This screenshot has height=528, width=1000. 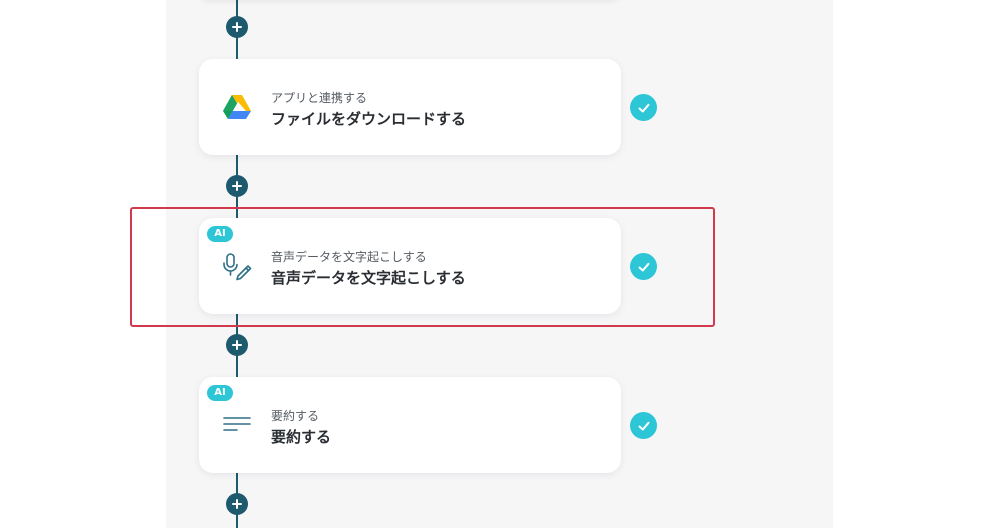 I want to click on step-subtitle: アプリと連携する, so click(x=319, y=98).